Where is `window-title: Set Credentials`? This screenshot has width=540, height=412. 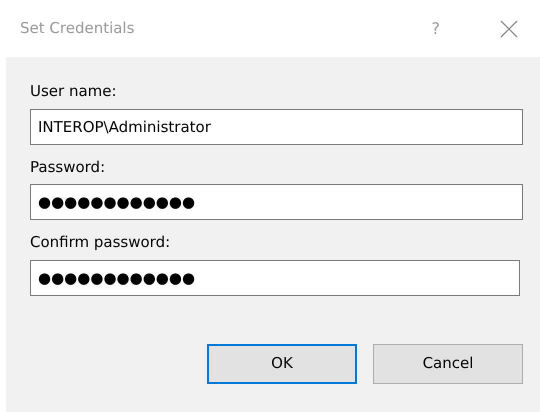 window-title: Set Credentials is located at coordinates (77, 29).